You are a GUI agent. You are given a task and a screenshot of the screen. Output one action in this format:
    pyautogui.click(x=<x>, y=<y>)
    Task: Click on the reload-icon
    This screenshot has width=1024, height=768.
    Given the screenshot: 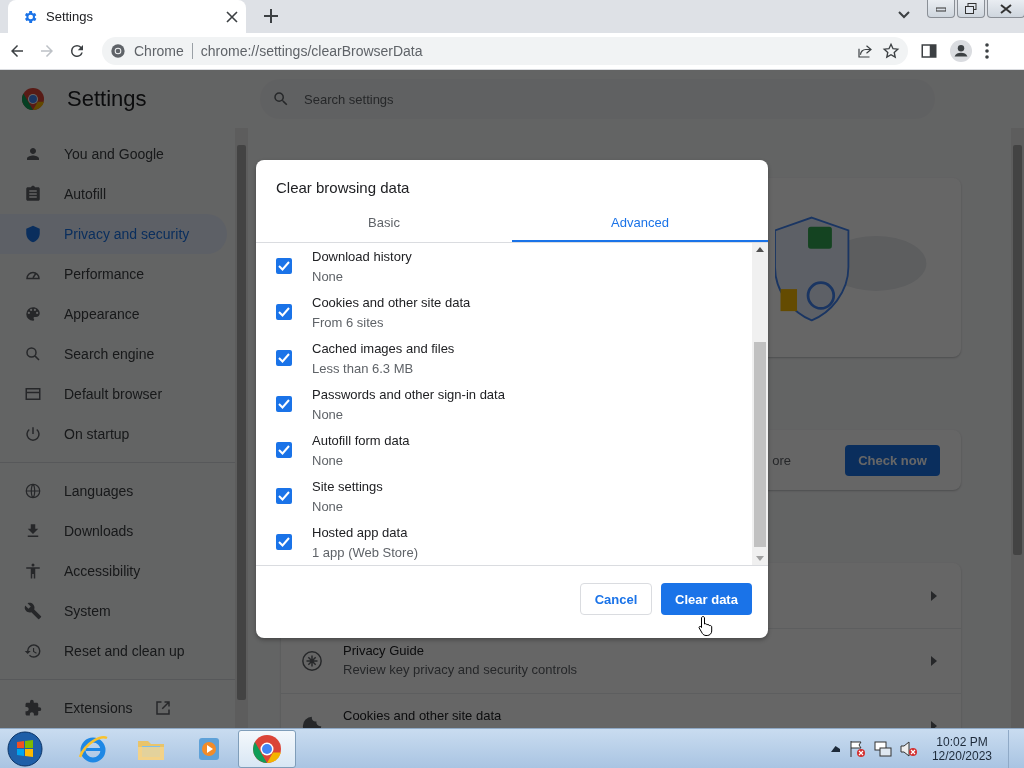 What is the action you would take?
    pyautogui.click(x=77, y=51)
    